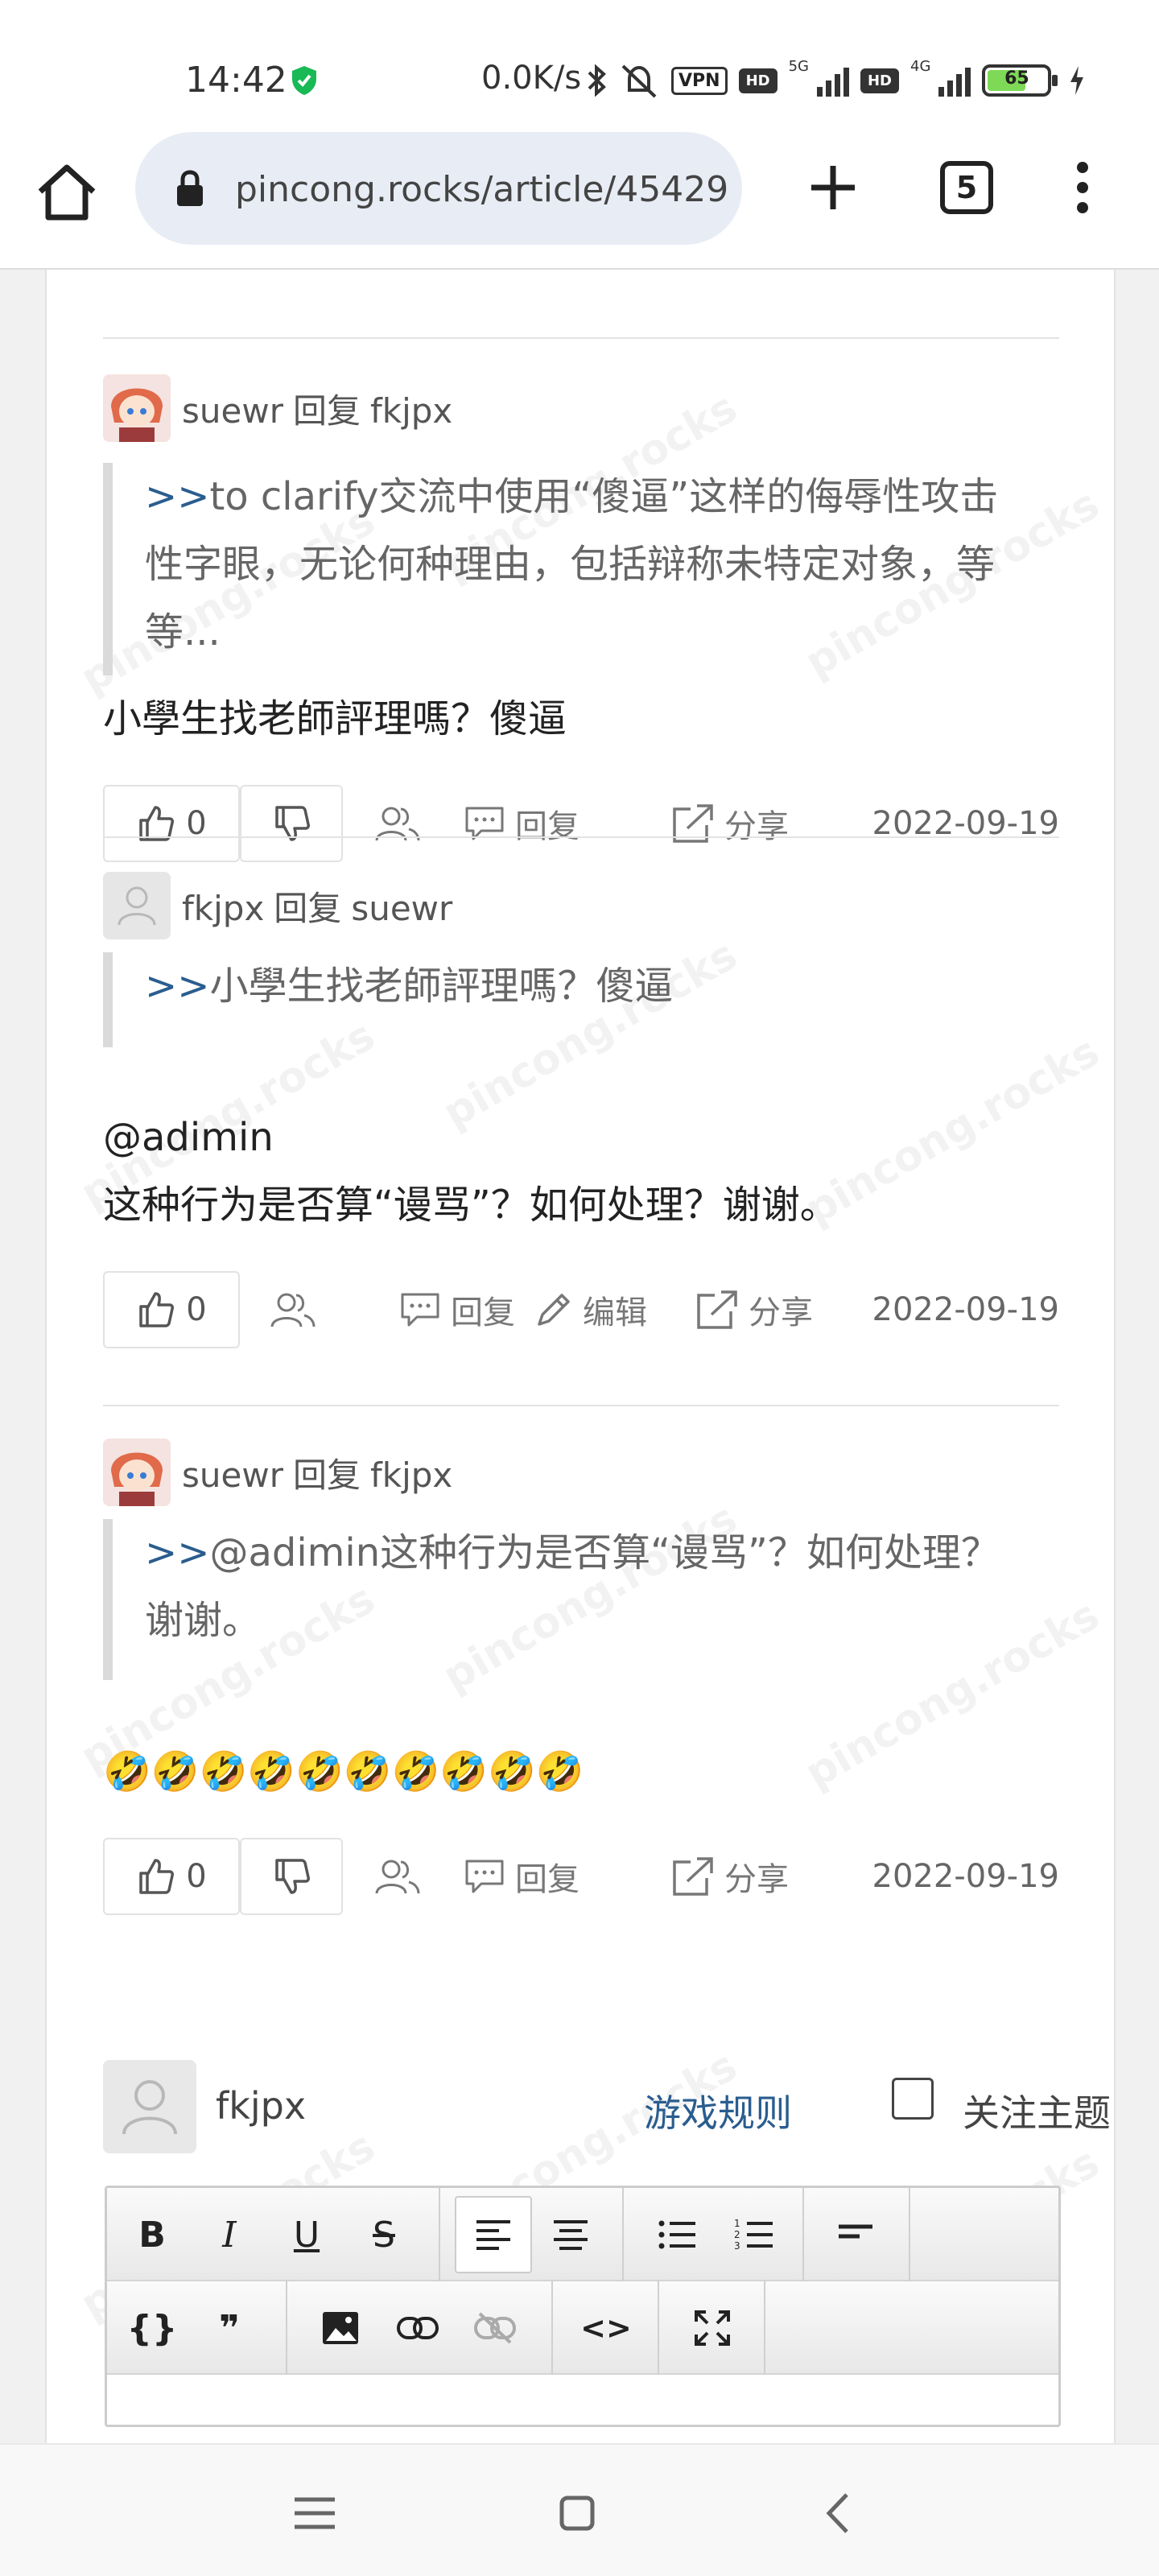  What do you see at coordinates (718, 2110) in the screenshot?
I see `rules-link: 游戏规则` at bounding box center [718, 2110].